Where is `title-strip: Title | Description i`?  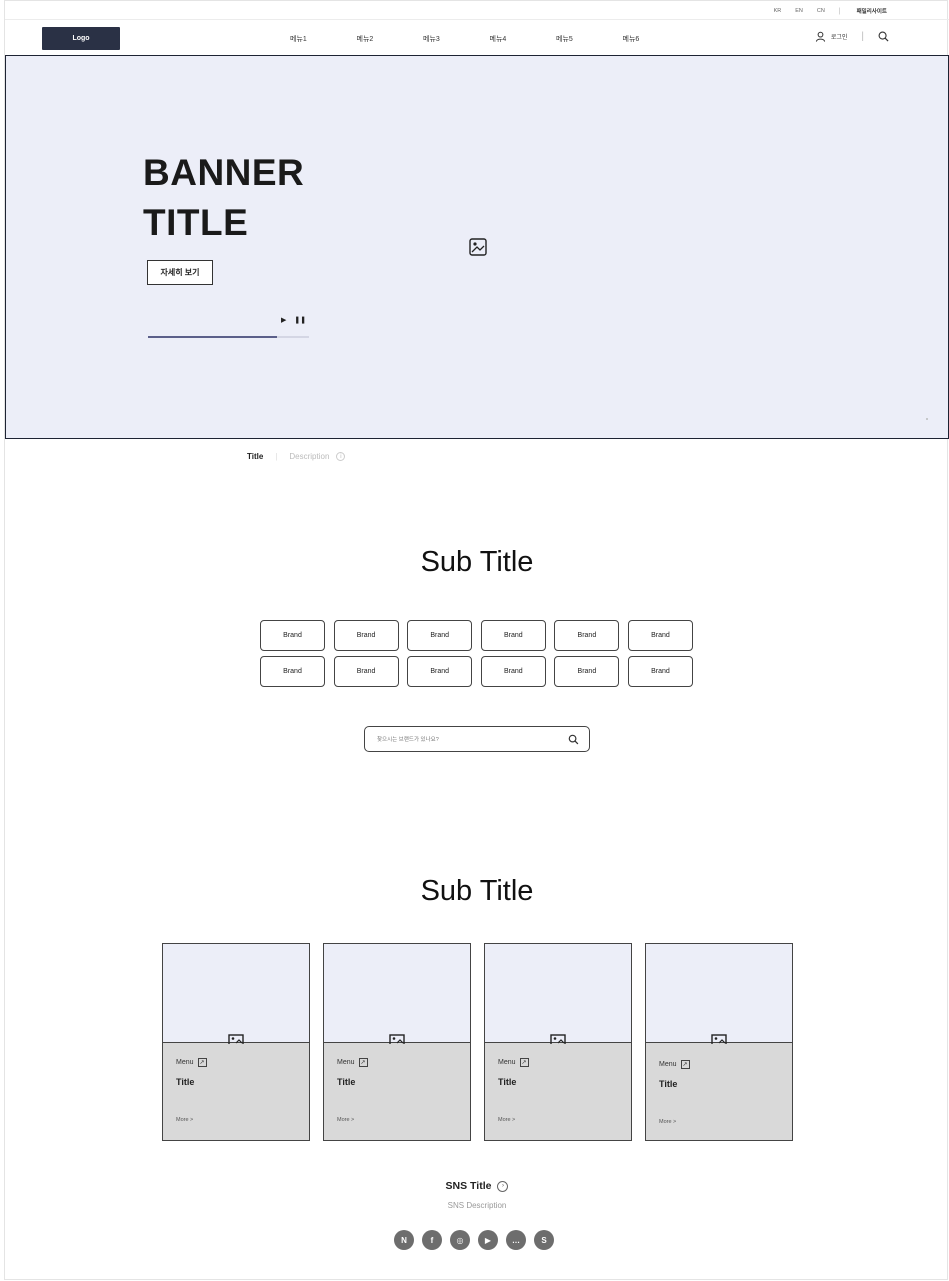 title-strip: Title | Description i is located at coordinates (296, 456).